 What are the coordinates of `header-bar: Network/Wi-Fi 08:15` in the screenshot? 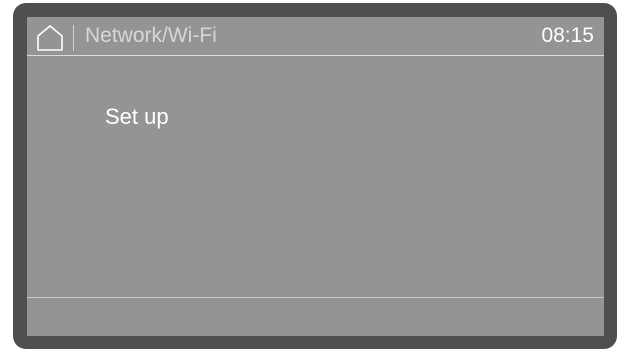 It's located at (315, 36).